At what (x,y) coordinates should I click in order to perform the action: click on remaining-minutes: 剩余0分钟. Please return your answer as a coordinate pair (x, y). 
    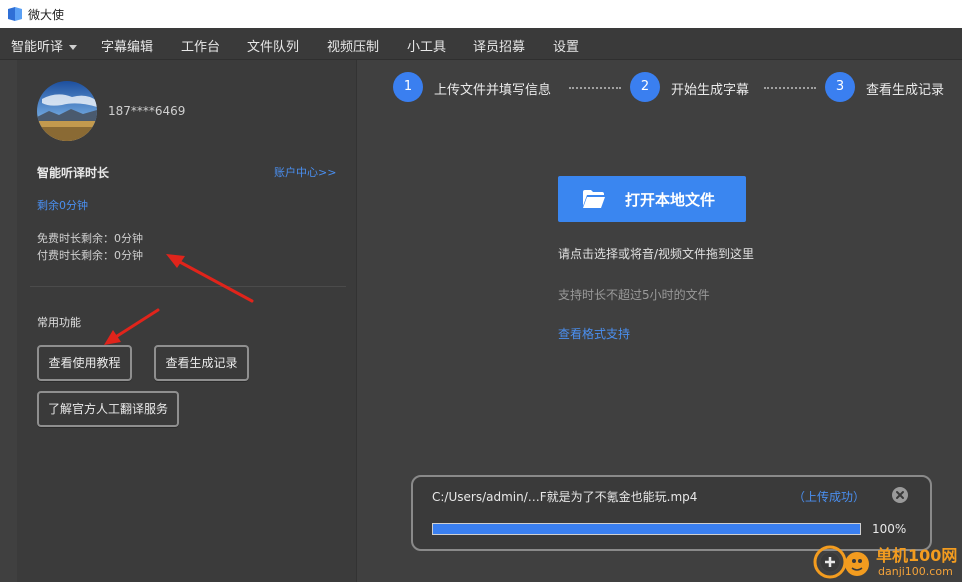
    Looking at the image, I should click on (62, 205).